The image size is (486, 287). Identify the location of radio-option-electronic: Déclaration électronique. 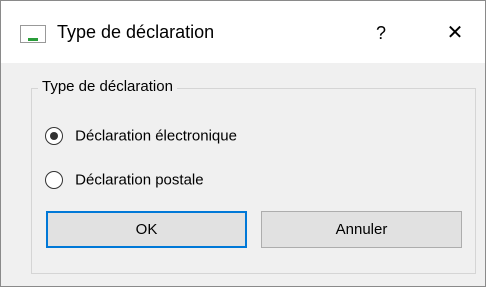
(141, 136).